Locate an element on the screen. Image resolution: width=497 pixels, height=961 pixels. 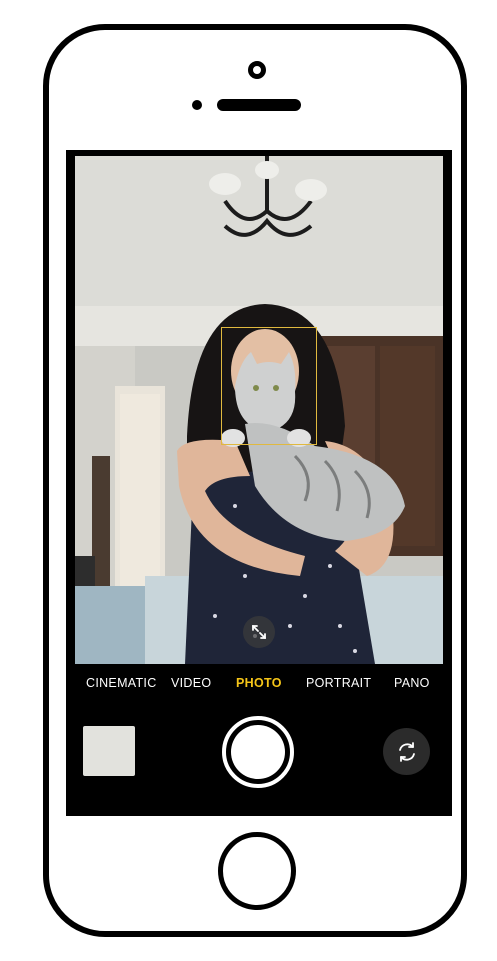
front-camera-icon is located at coordinates (257, 70).